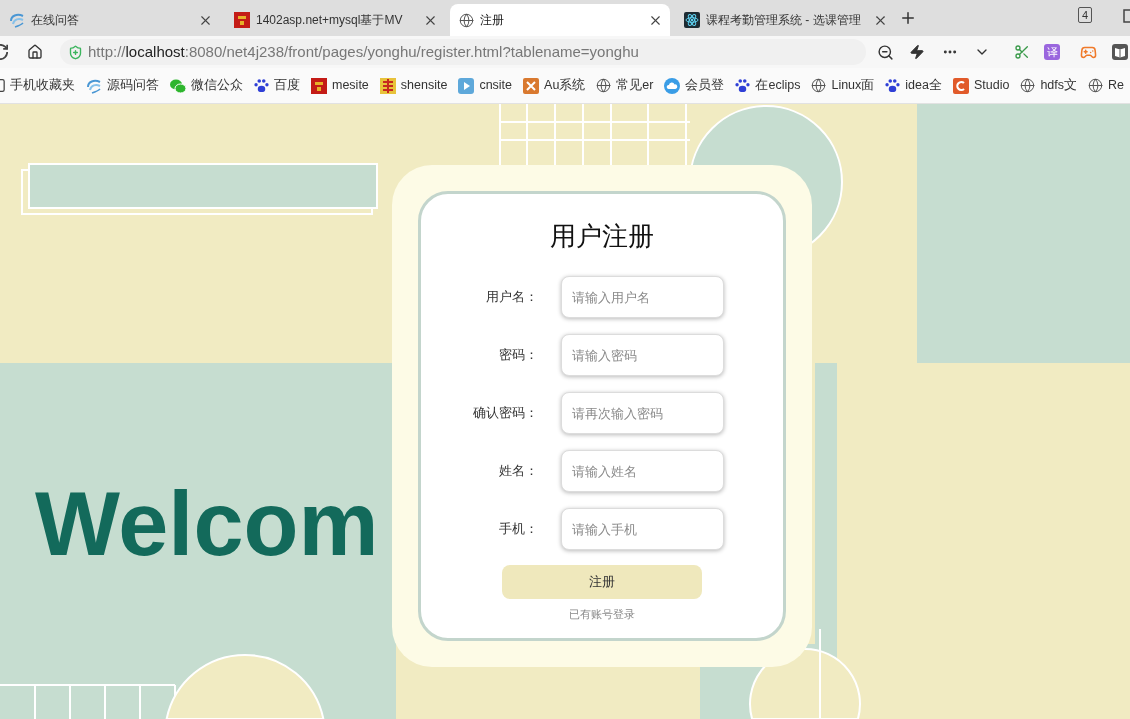 The width and height of the screenshot is (1130, 719). I want to click on input-field: 请输入用户名, so click(642, 297).